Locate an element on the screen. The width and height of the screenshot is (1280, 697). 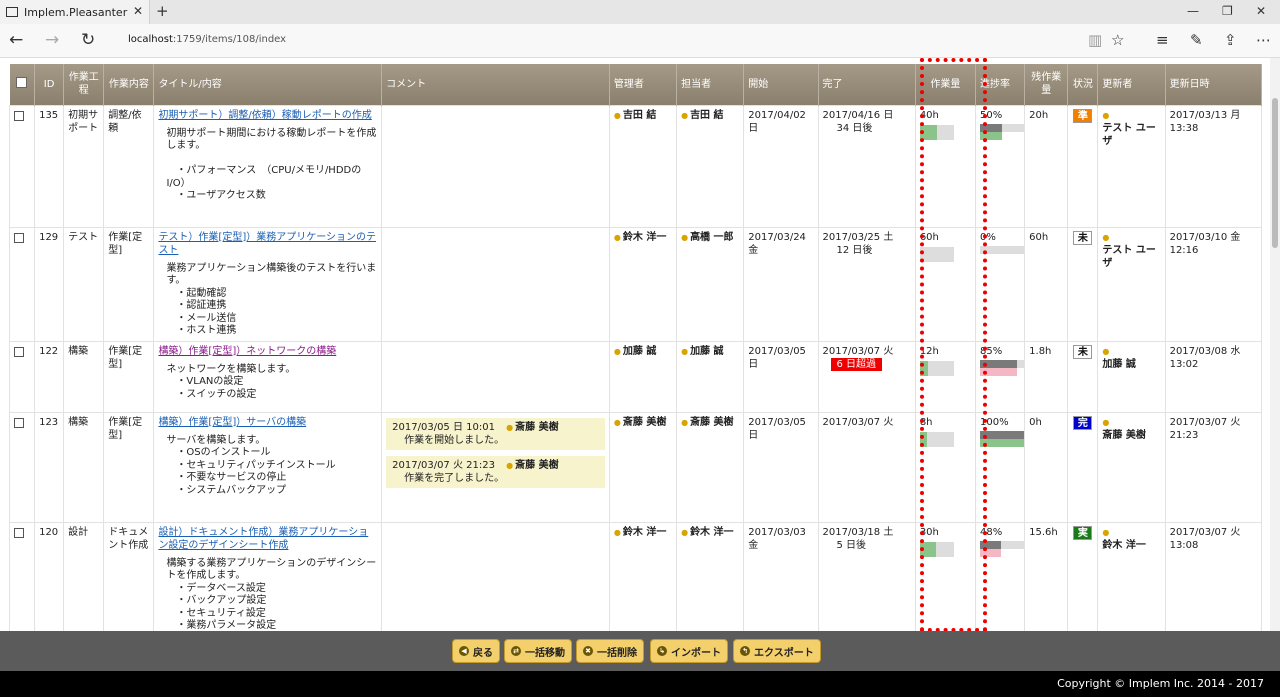
select-all-checkbox is located at coordinates (22, 82).